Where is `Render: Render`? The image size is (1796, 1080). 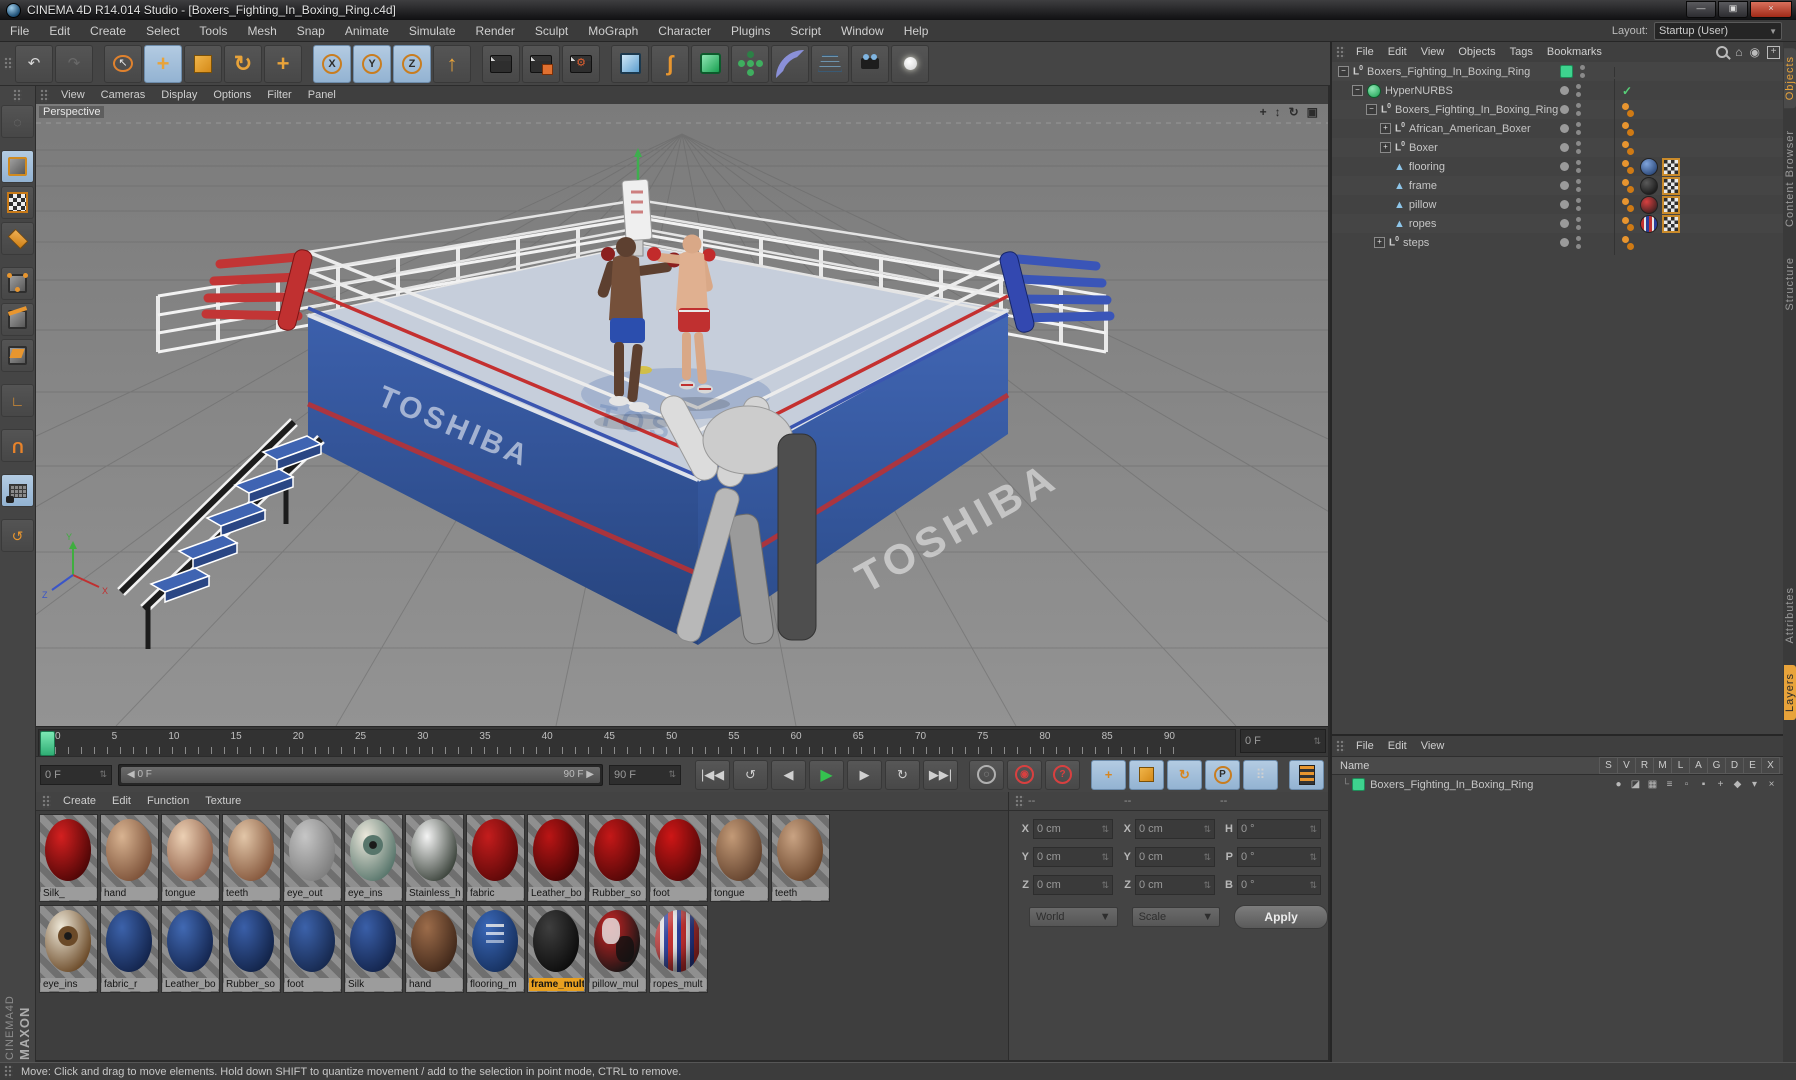 Render: Render is located at coordinates (495, 31).